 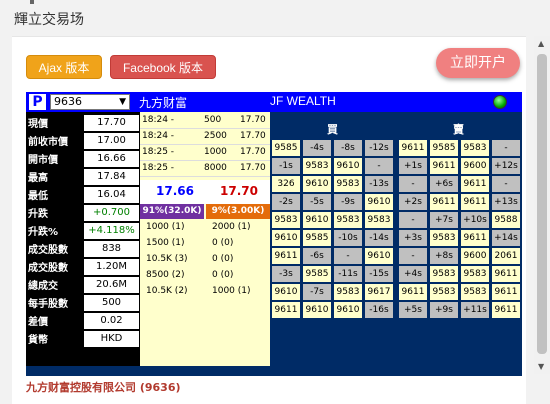 I want to click on trade-qty: 8000, so click(x=215, y=168).